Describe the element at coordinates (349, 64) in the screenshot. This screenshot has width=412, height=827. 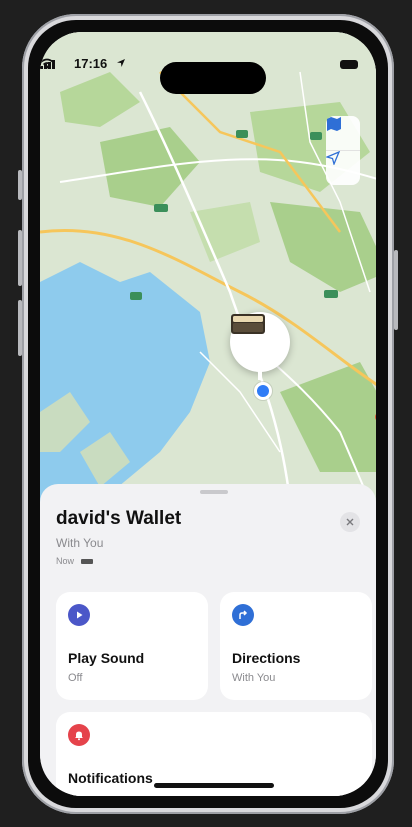
I see `battery-icon` at that location.